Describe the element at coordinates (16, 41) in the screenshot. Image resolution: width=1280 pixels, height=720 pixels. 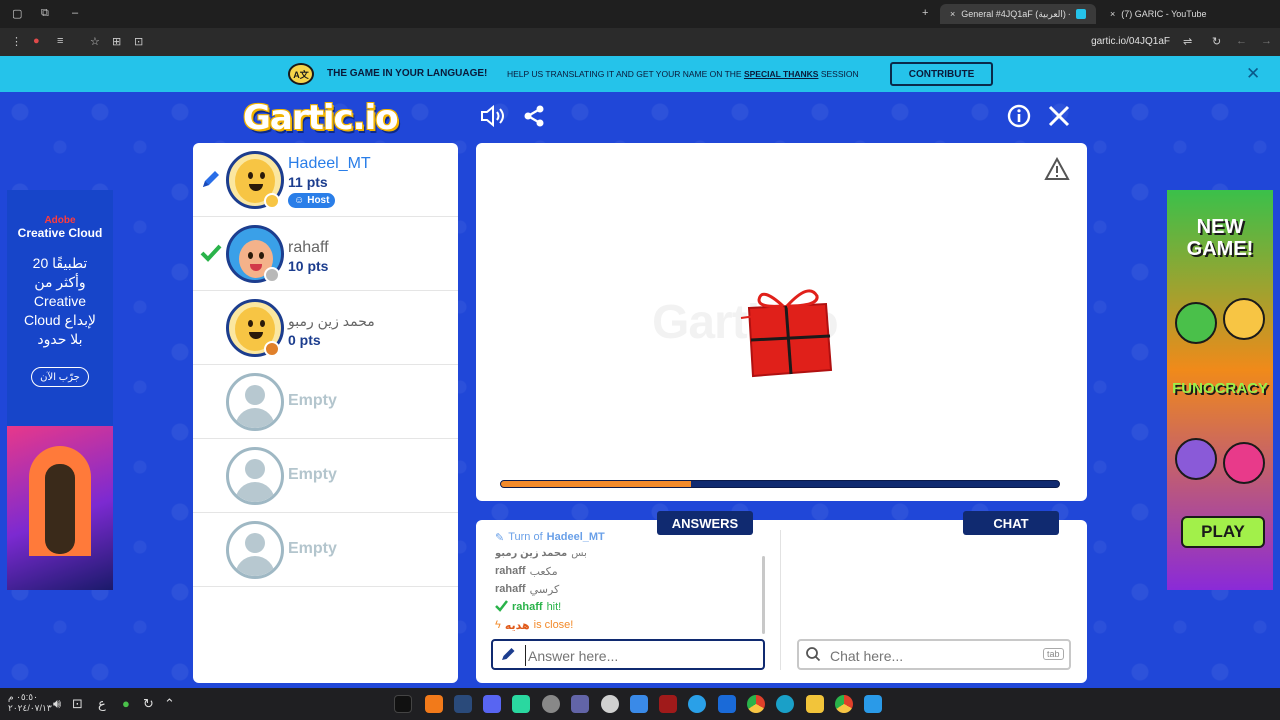
I see `menu-dots-icon: ⋮` at that location.